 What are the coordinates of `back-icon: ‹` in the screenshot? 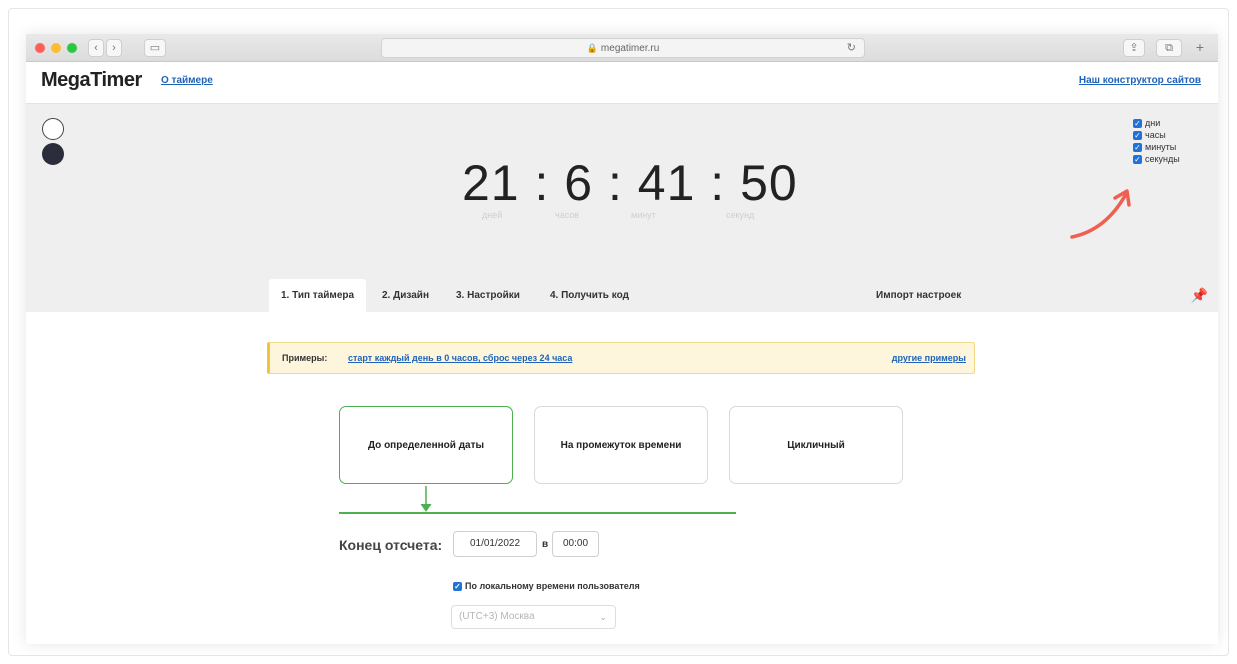 It's located at (96, 48).